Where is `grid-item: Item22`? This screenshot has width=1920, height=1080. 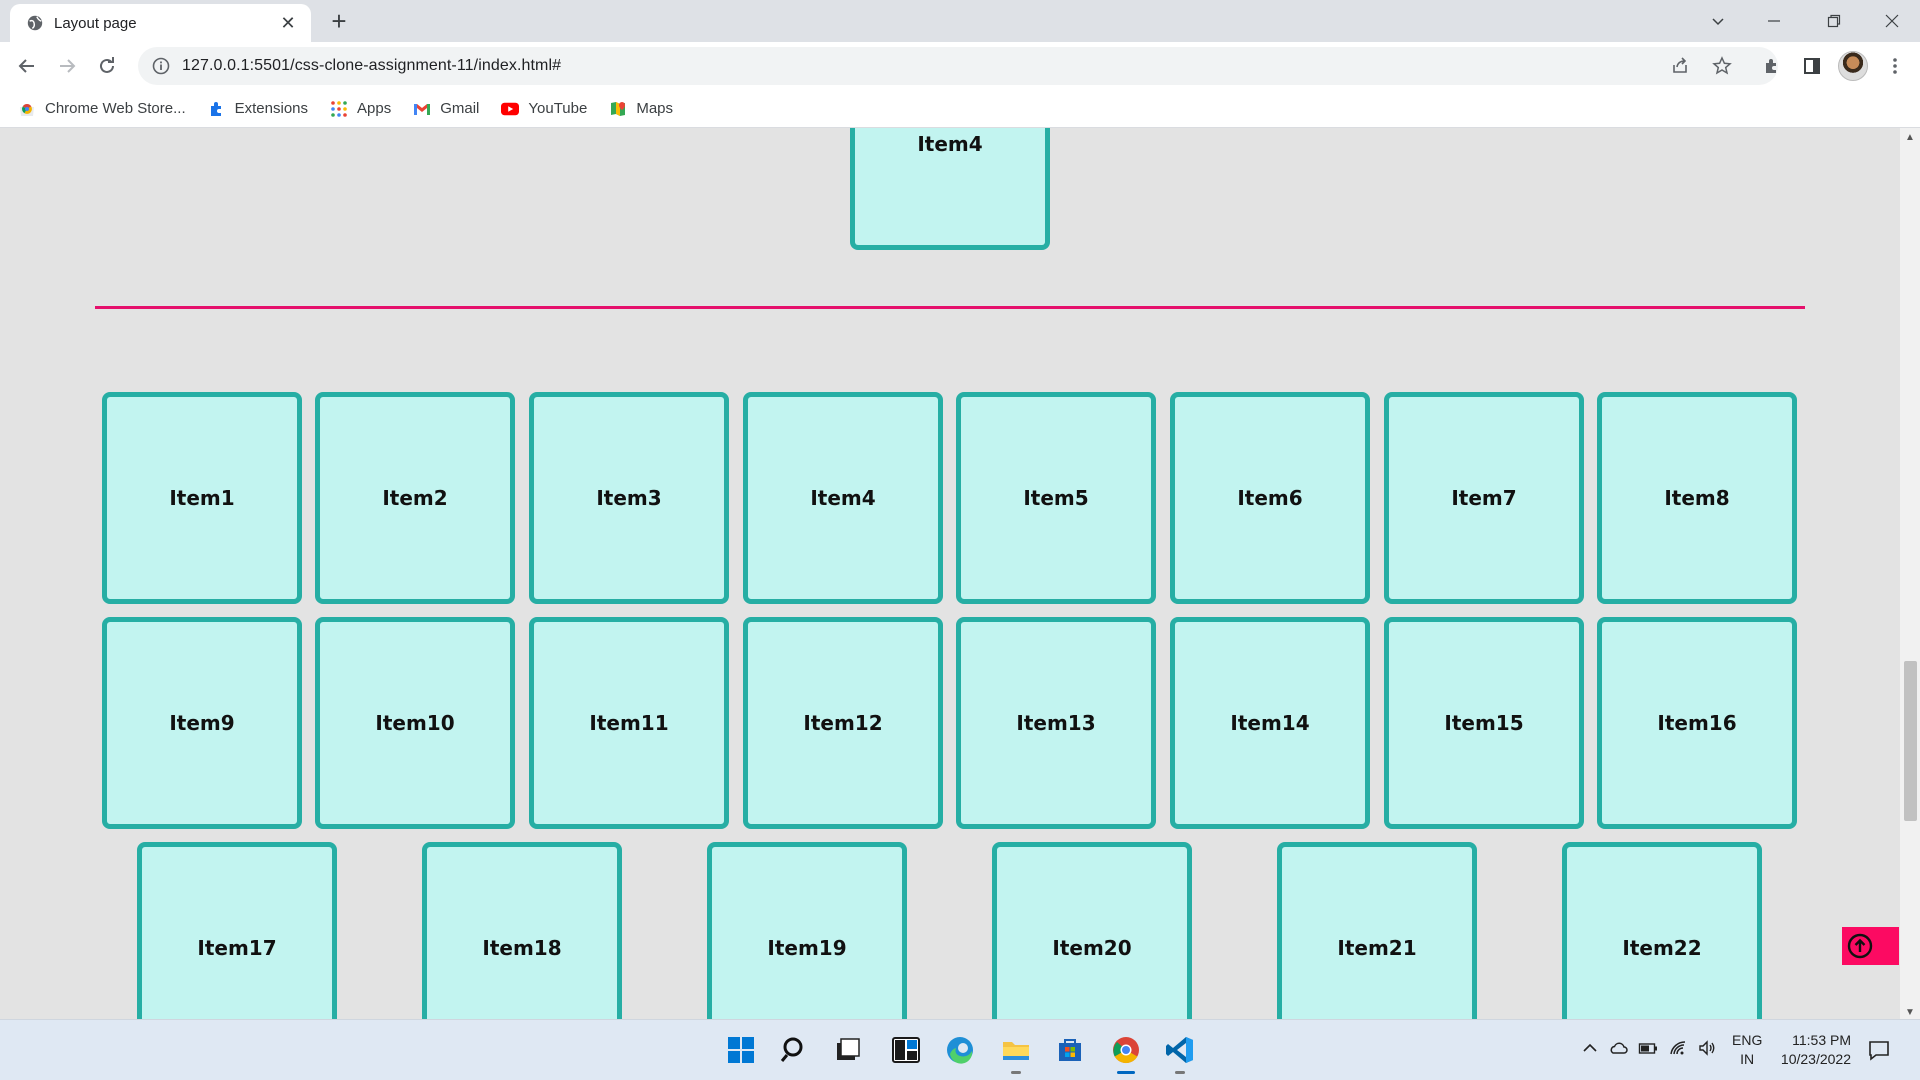 grid-item: Item22 is located at coordinates (1662, 930).